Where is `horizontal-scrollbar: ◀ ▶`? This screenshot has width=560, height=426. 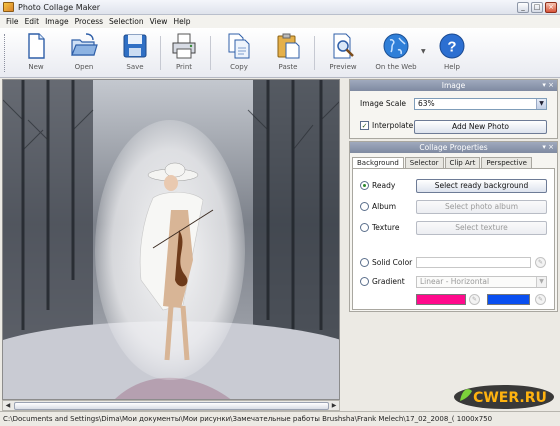
horizontal-scrollbar: ◀ ▶ is located at coordinates (171, 405).